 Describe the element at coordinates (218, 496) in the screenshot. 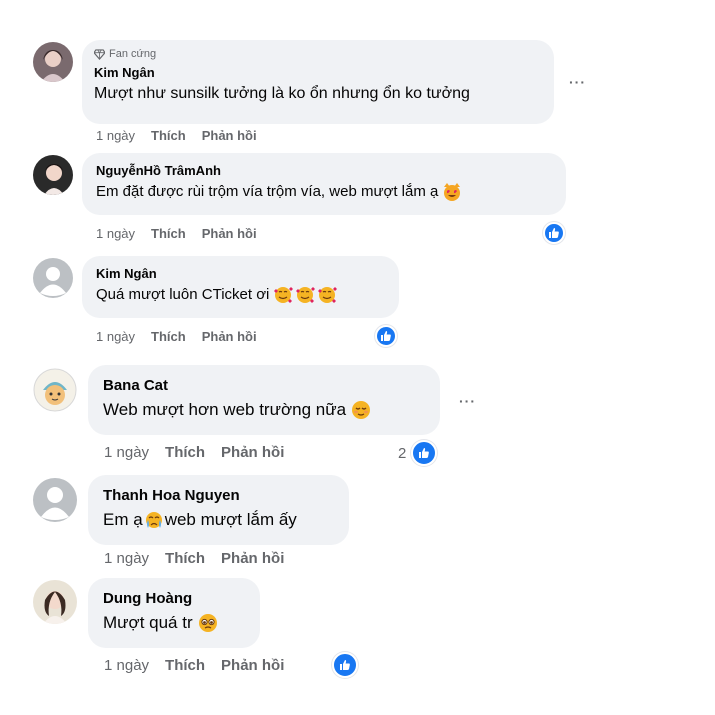

I see `comment-author: Thanh Hoa Nguyen` at that location.